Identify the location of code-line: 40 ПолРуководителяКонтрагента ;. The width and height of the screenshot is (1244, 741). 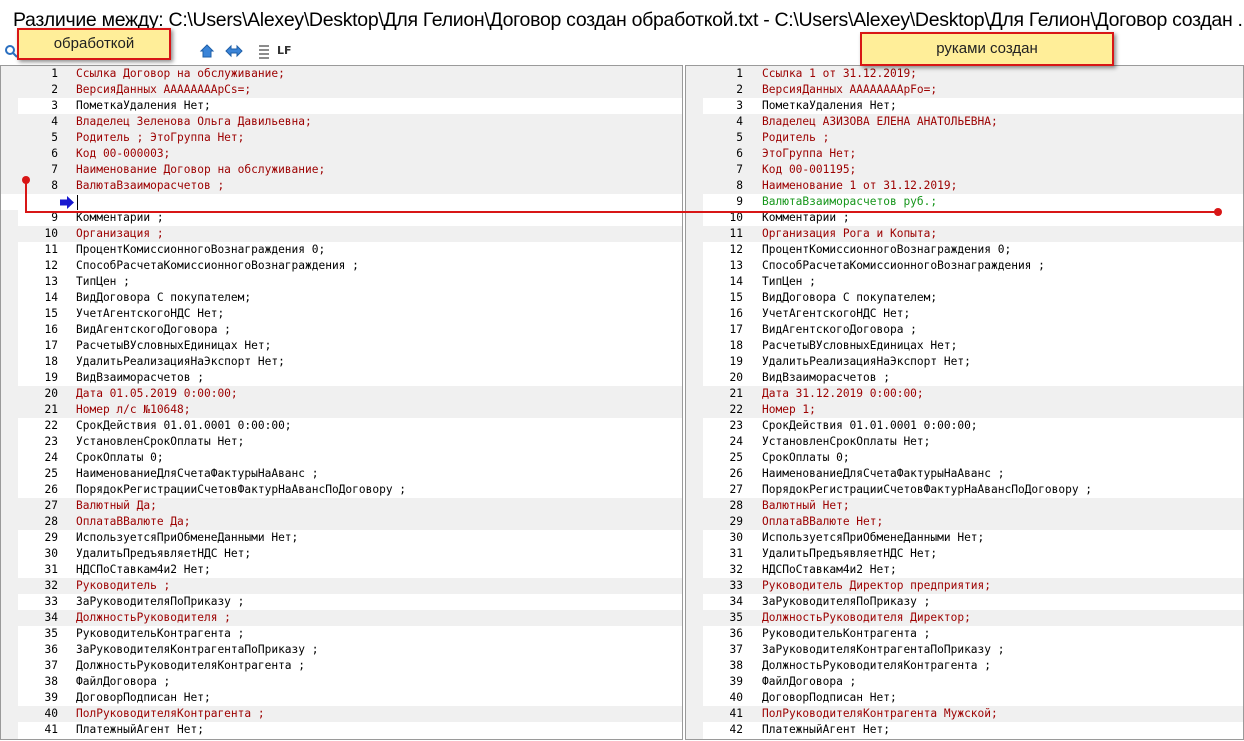
(341, 714).